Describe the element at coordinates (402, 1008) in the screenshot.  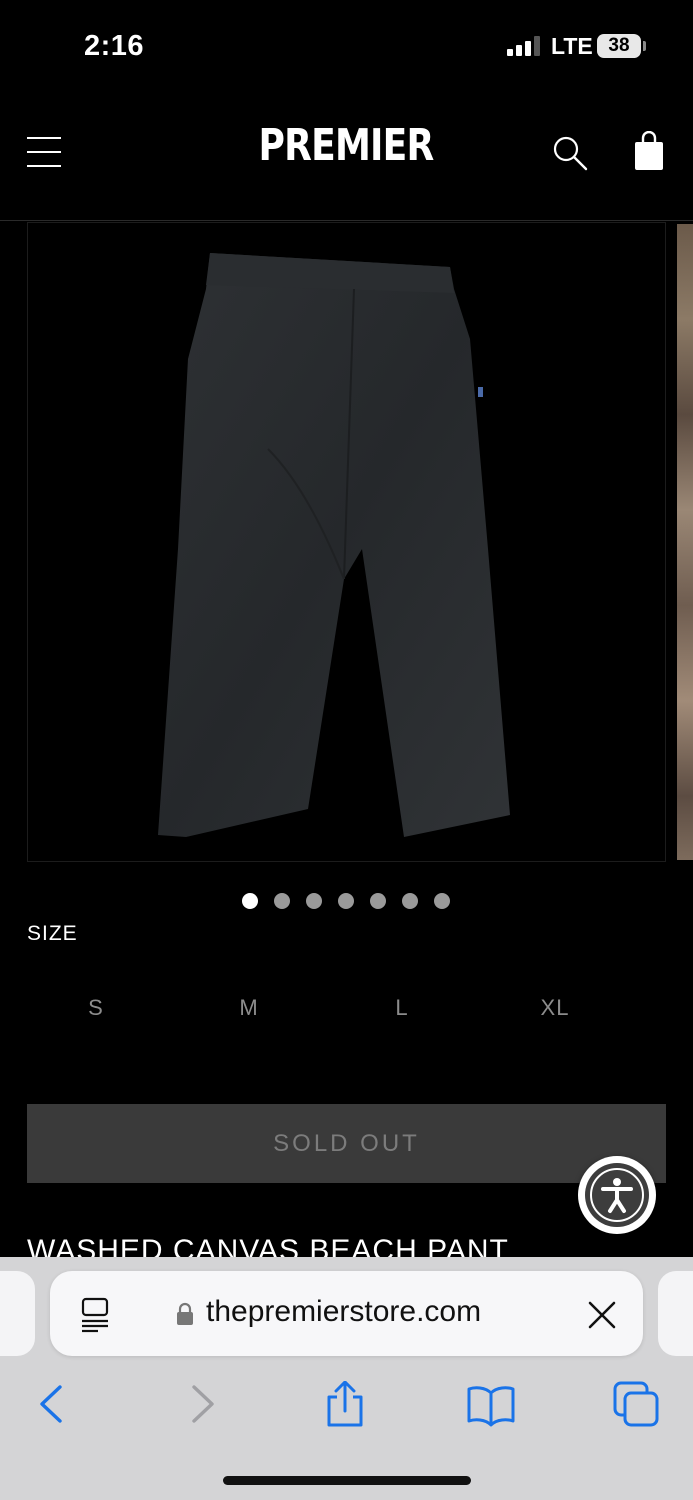
I see `size-option-l: L` at that location.